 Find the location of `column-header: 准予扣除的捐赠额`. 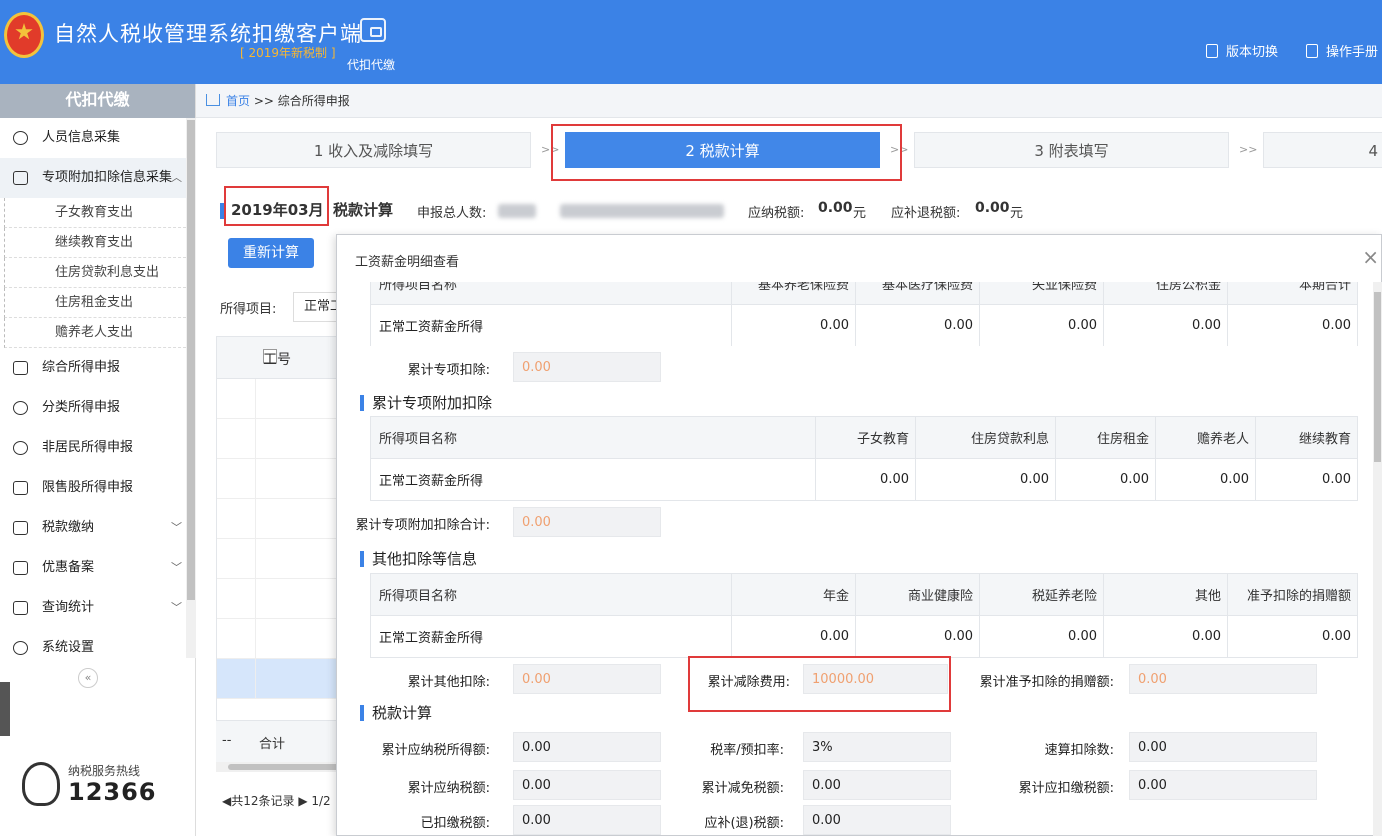

column-header: 准予扣除的捐赠额 is located at coordinates (1292, 594).